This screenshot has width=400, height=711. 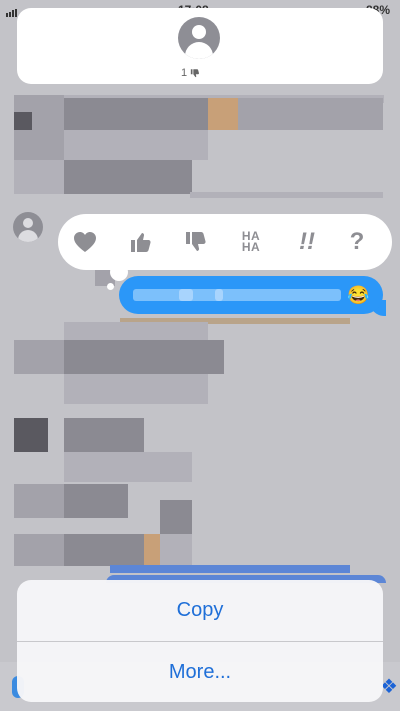 I want to click on message-text-redacted, so click(x=237, y=295).